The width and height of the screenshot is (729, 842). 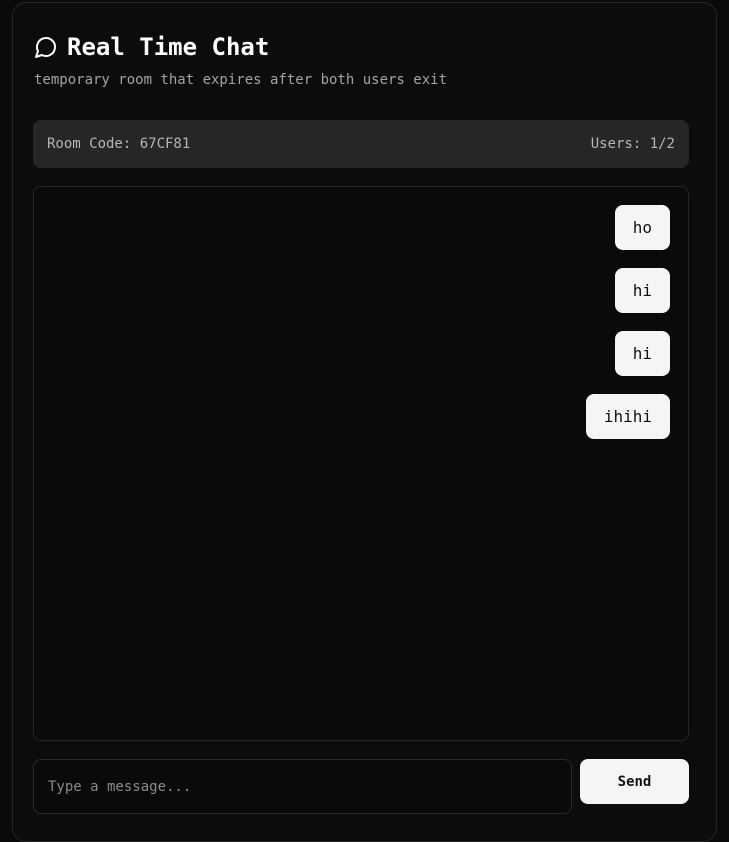 I want to click on send-button: Send, so click(x=634, y=781).